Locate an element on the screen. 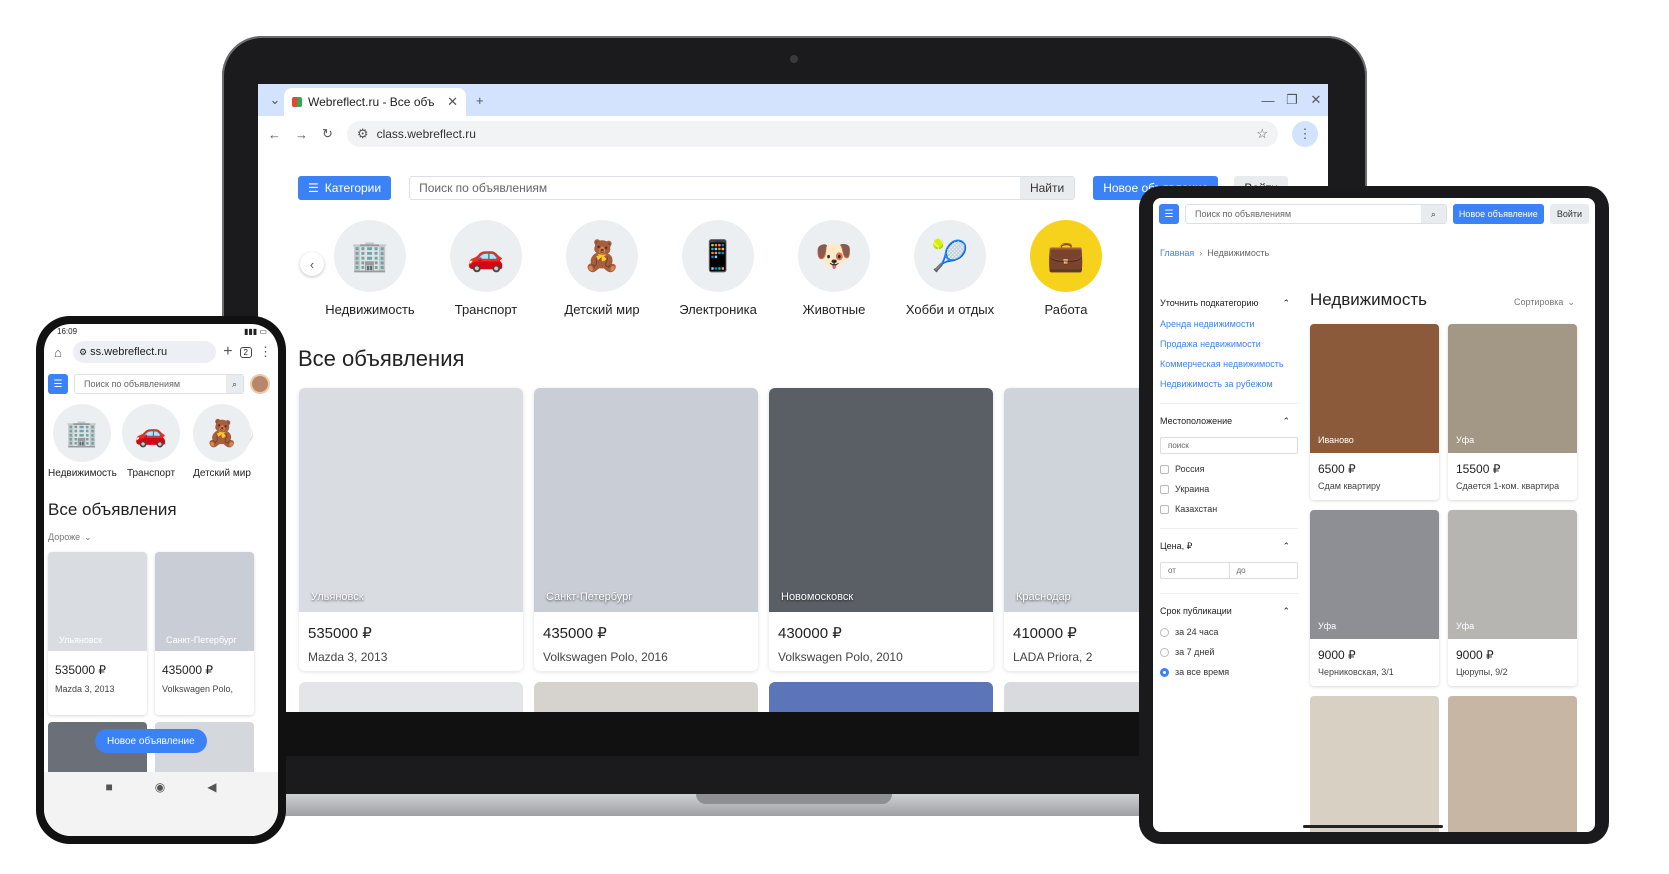 The width and height of the screenshot is (1669, 874). briefcase-icon: 💼 is located at coordinates (1066, 256).